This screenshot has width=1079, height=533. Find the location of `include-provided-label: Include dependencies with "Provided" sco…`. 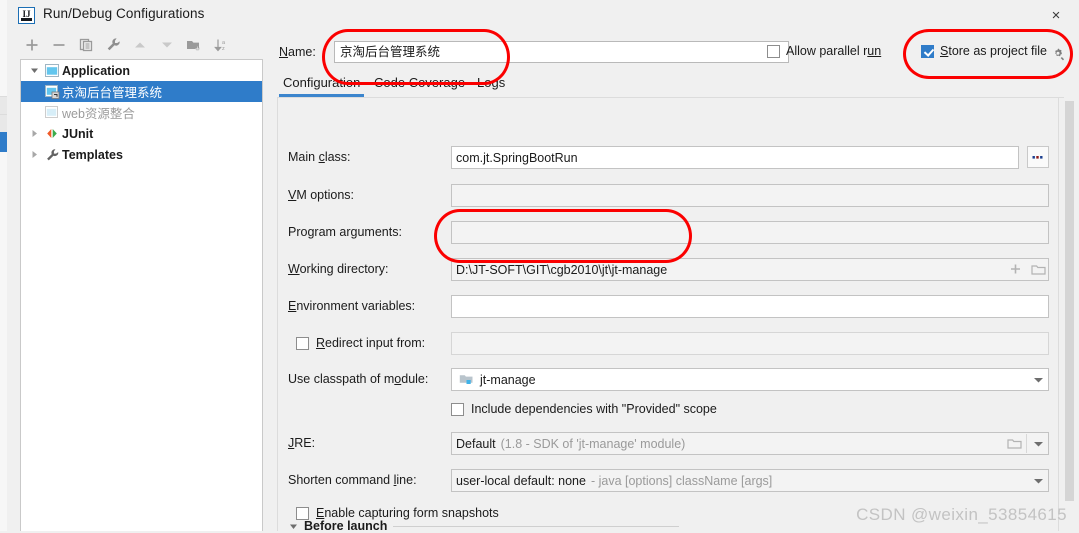

include-provided-label: Include dependencies with "Provided" sco… is located at coordinates (594, 409).